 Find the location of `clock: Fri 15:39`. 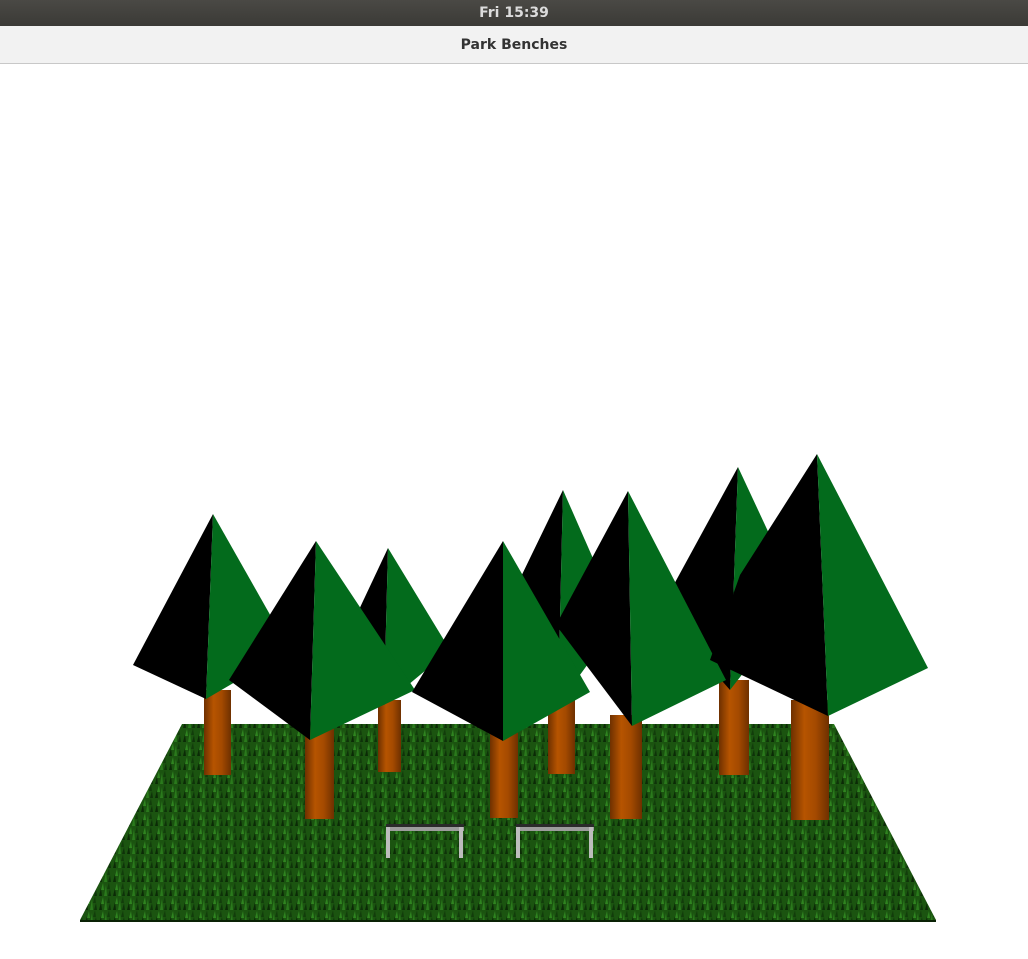

clock: Fri 15:39 is located at coordinates (514, 13).